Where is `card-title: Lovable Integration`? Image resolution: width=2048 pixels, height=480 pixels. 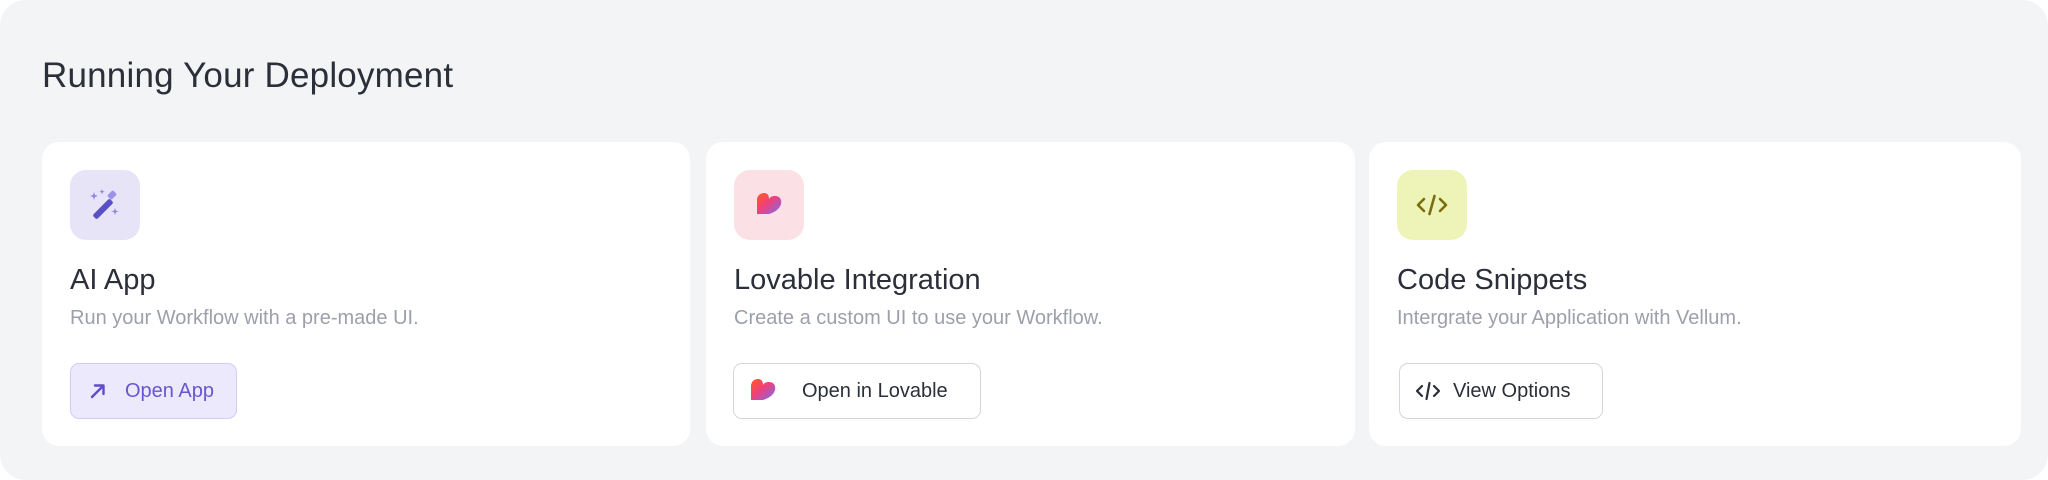
card-title: Lovable Integration is located at coordinates (857, 280).